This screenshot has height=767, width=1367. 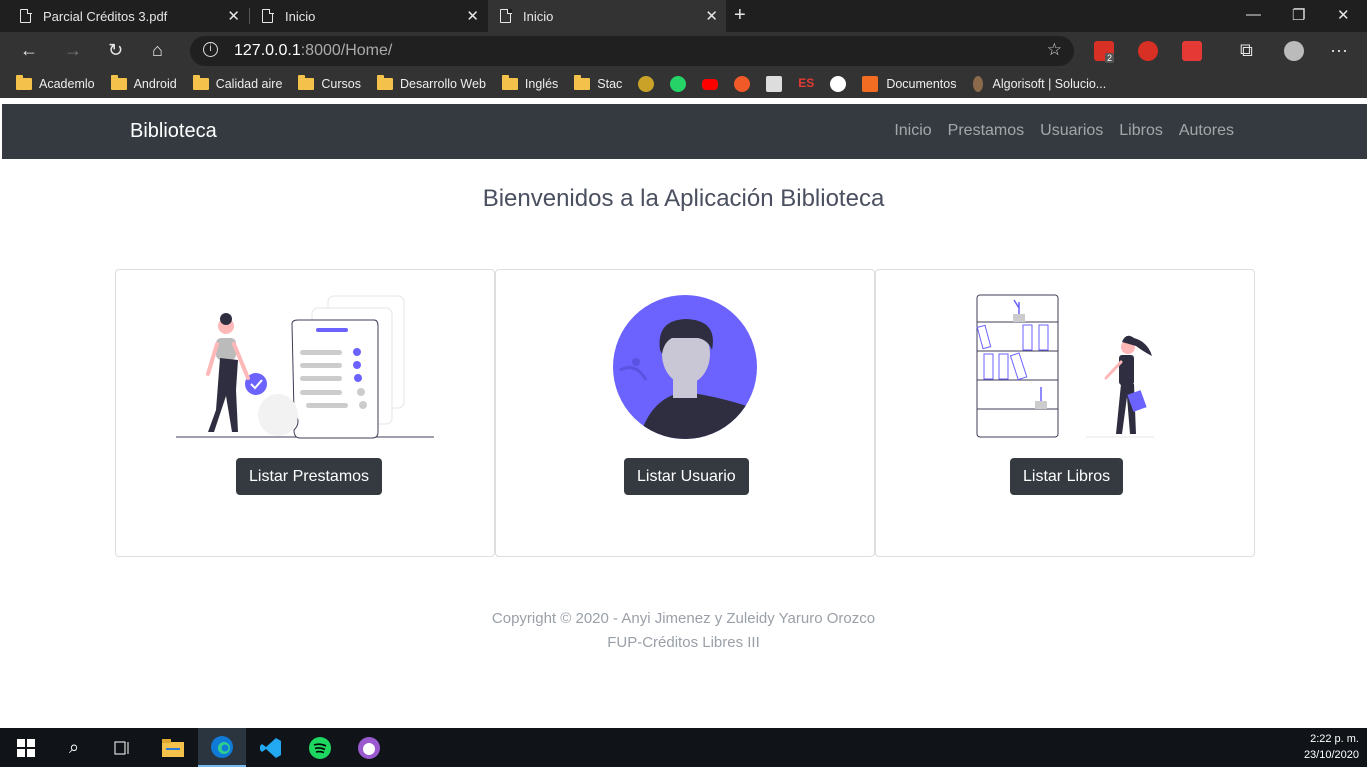 What do you see at coordinates (122, 747) in the screenshot?
I see `task-view-icon` at bounding box center [122, 747].